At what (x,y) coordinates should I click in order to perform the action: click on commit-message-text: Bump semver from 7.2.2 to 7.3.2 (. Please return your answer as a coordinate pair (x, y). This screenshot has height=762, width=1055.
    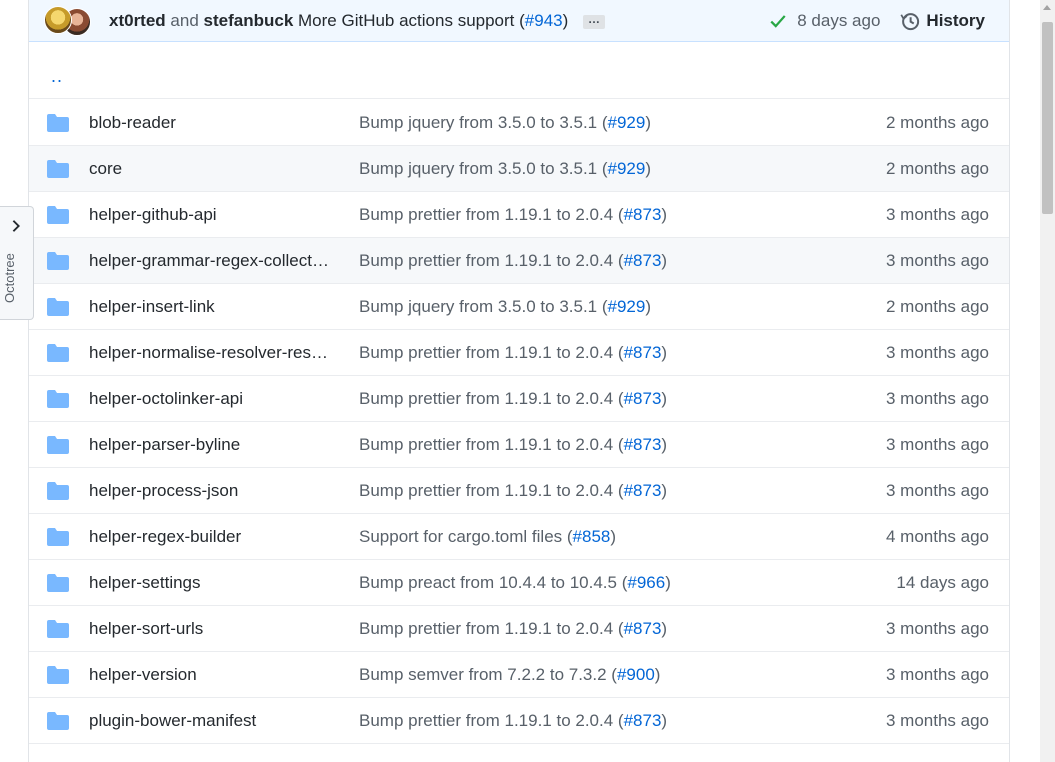
    Looking at the image, I should click on (488, 674).